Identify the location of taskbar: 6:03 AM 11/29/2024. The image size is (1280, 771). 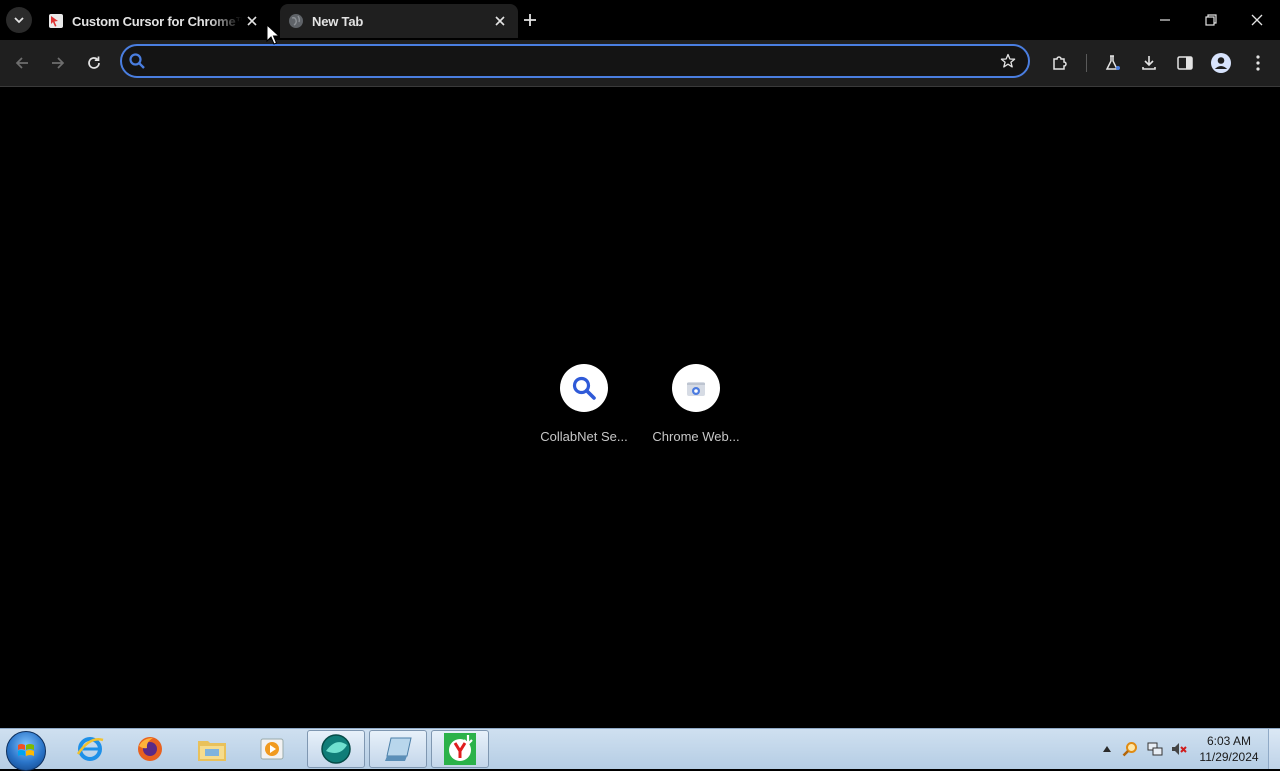
(640, 749).